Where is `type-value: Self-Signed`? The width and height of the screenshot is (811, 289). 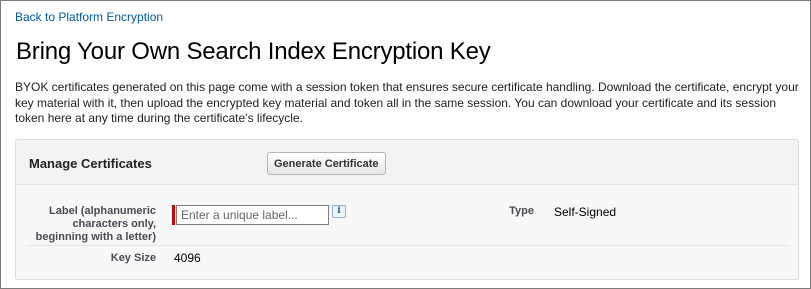
type-value: Self-Signed is located at coordinates (585, 212).